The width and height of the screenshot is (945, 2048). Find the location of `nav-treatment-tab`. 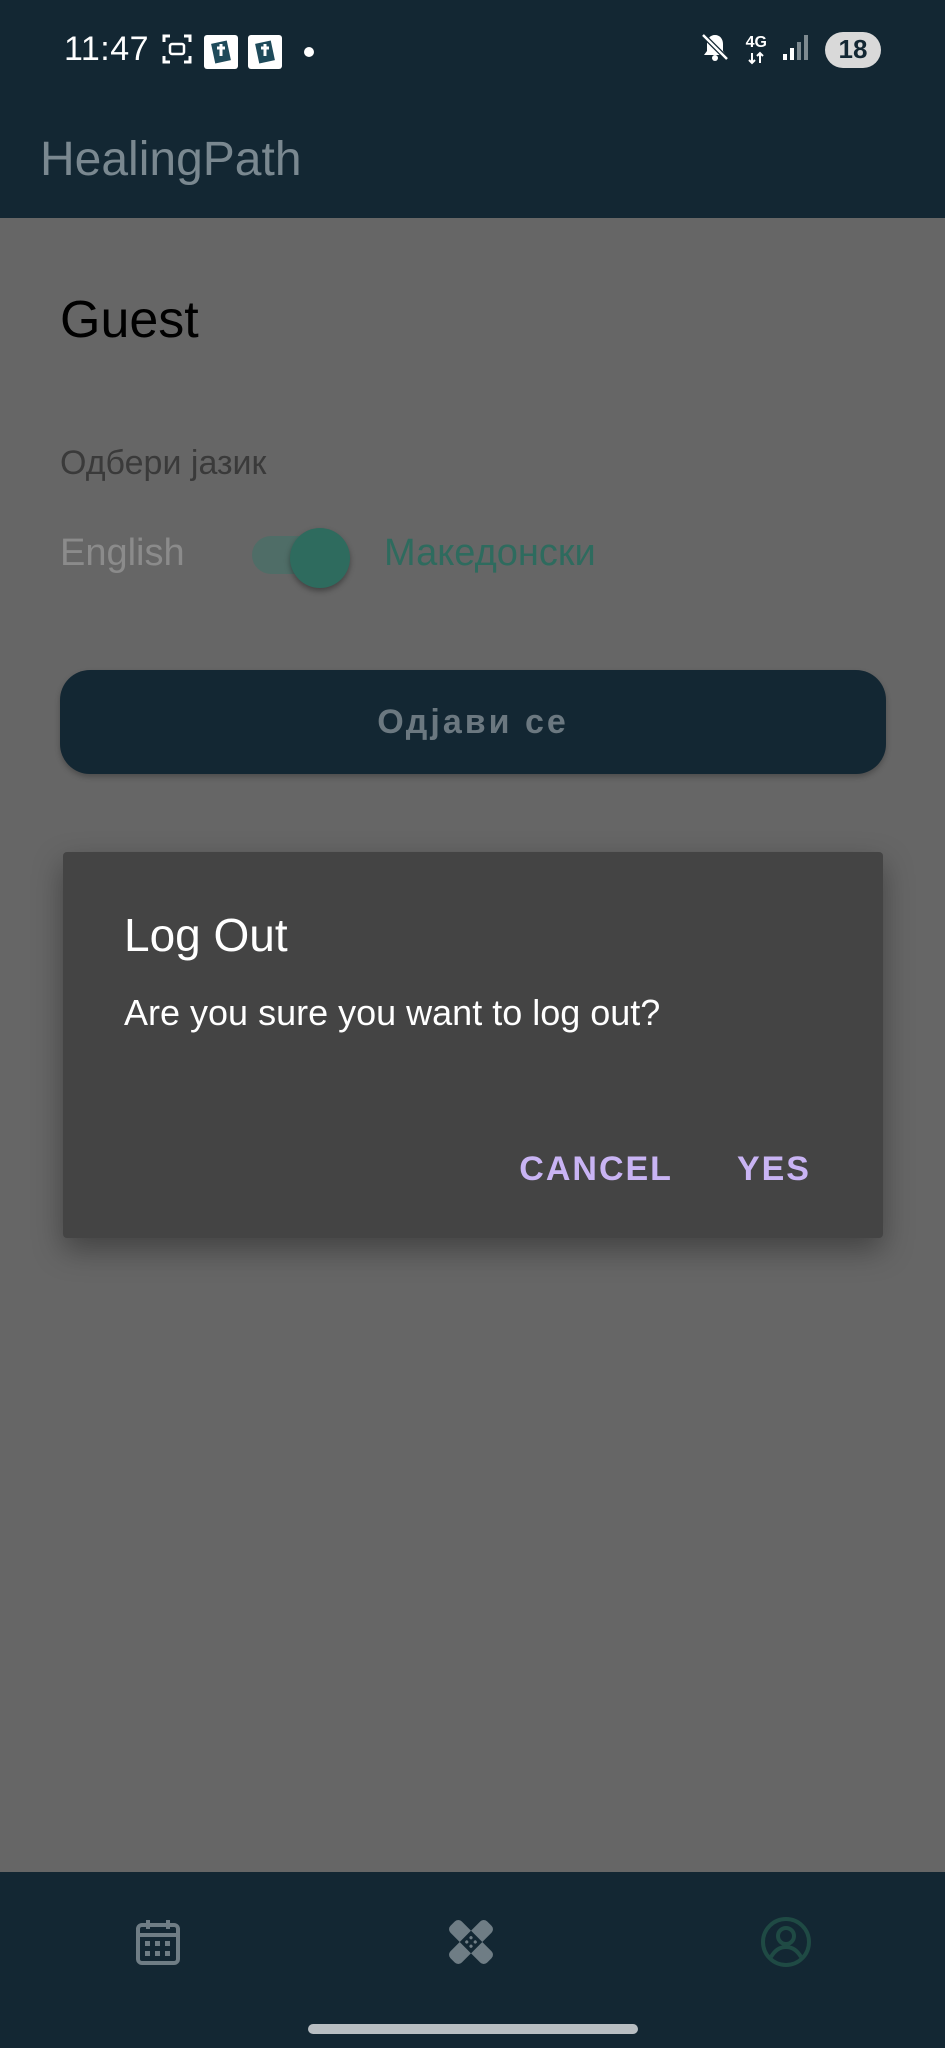

nav-treatment-tab is located at coordinates (471, 1944).